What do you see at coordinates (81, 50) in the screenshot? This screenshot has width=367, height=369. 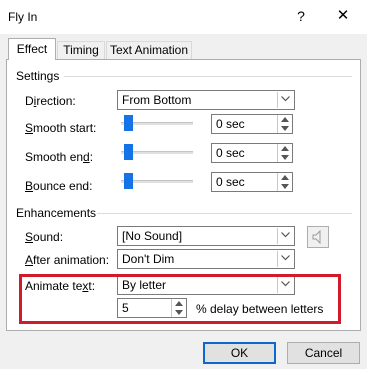 I see `tab-timing: Timing` at bounding box center [81, 50].